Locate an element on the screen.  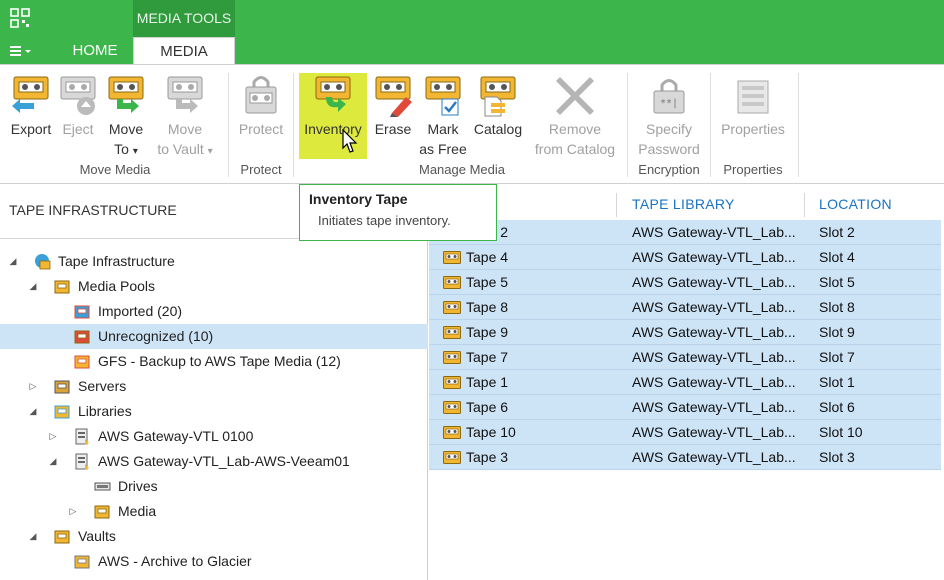
inventory-tape-icon is located at coordinates (333, 95).